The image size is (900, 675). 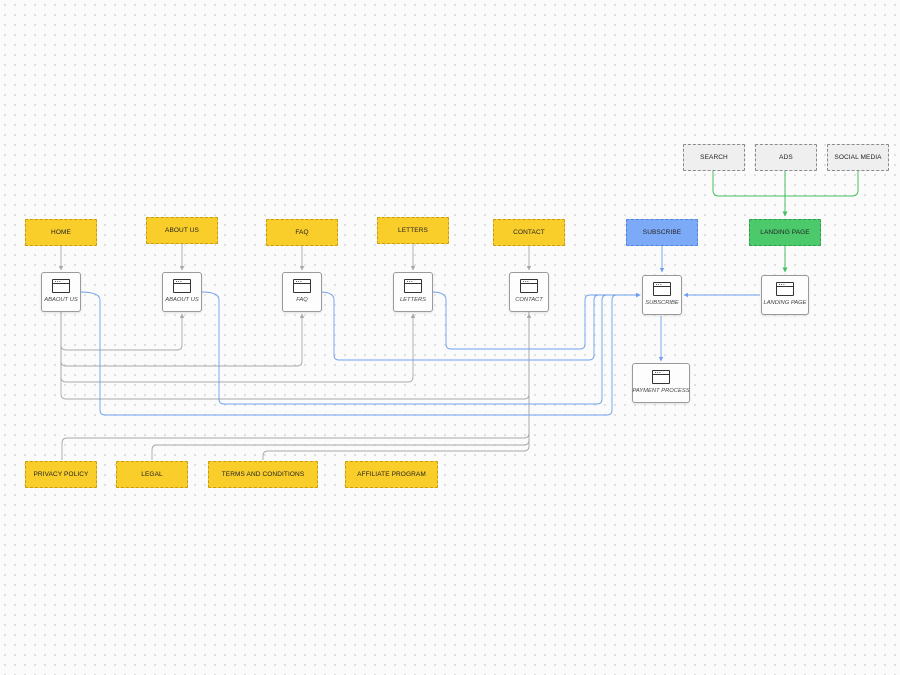 I want to click on page-faq: FAQ, so click(x=302, y=292).